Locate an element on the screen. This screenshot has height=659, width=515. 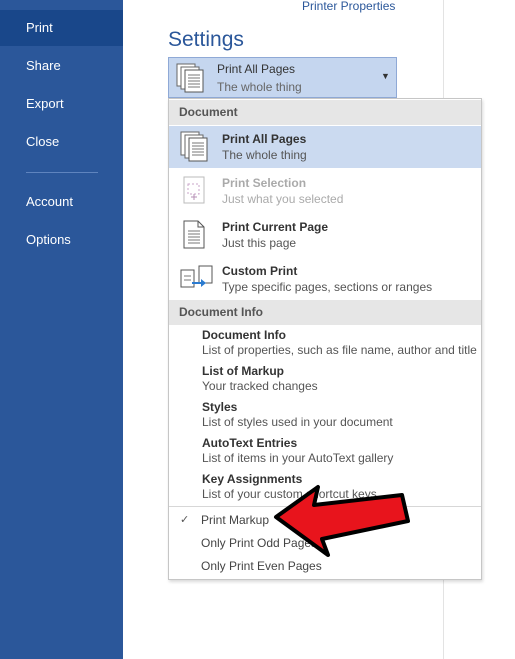
option-print-all-pages: Print All Pages The whole thing is located at coordinates (325, 147).